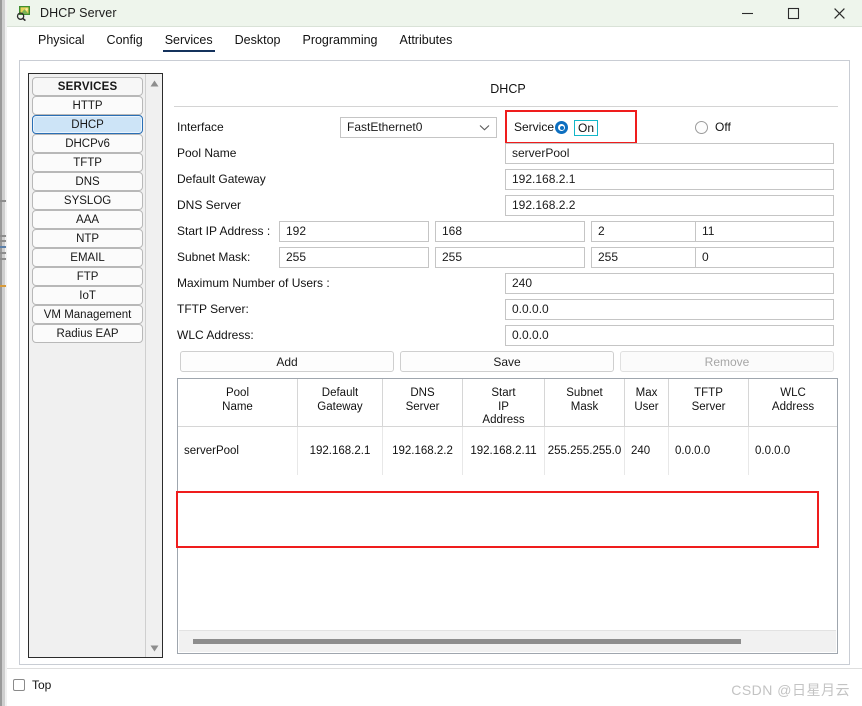 Image resolution: width=862 pixels, height=706 pixels. I want to click on sidebar-item-ntp: NTP, so click(88, 238).